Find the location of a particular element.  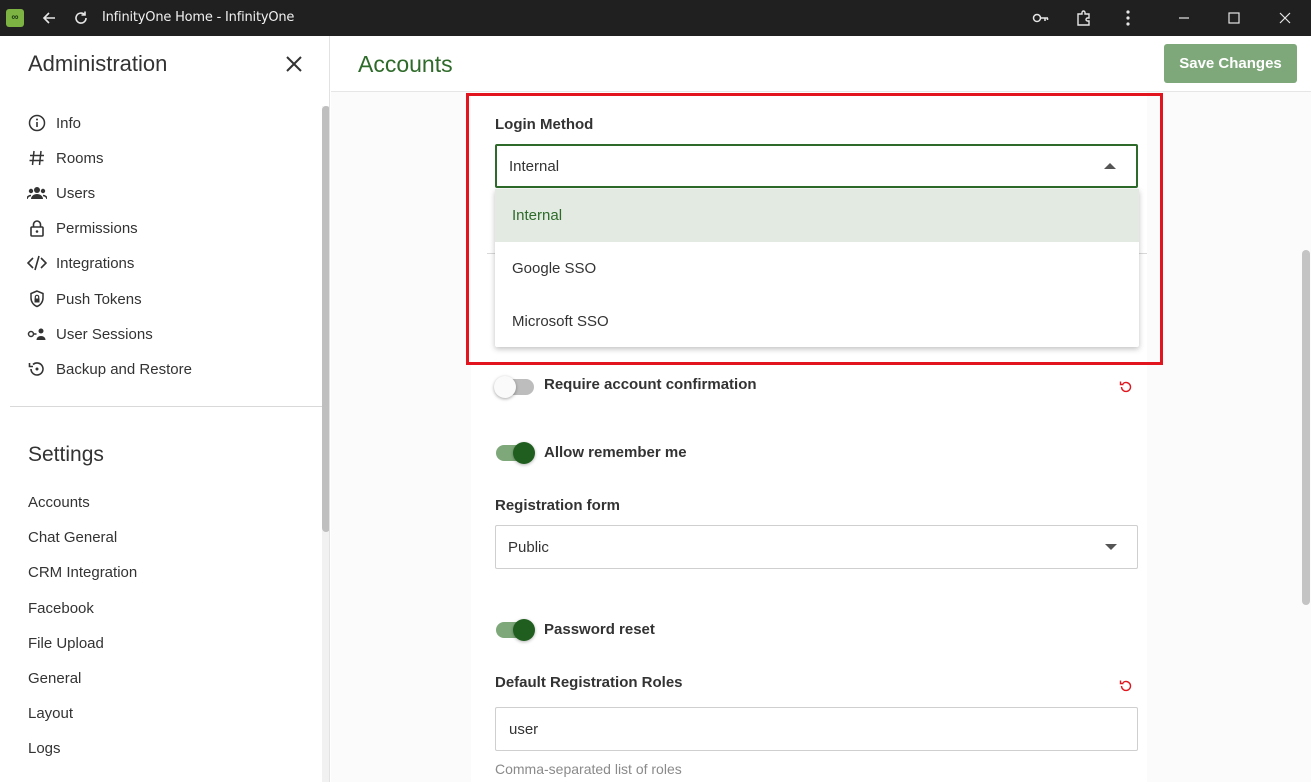

reload-icon is located at coordinates (81, 18).